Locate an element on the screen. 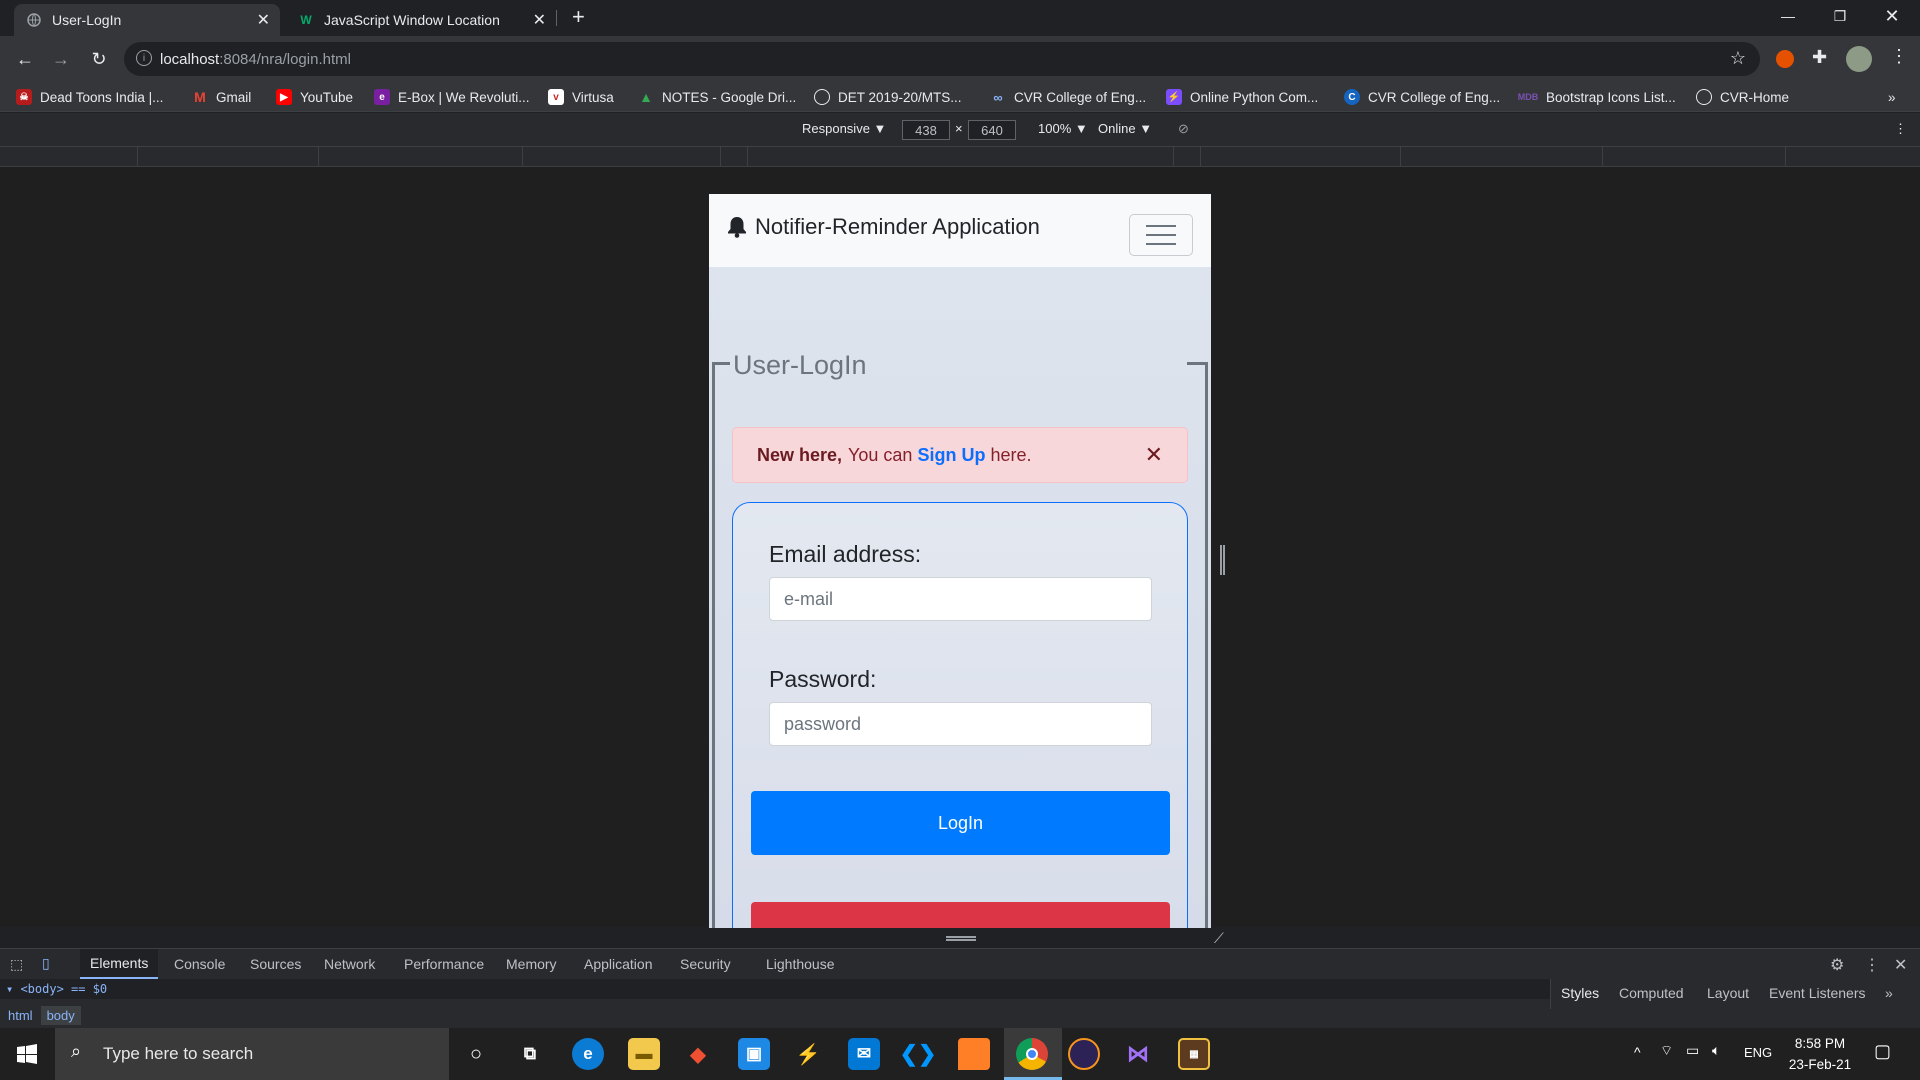 This screenshot has height=1080, width=1920. notifications-icon: ▢ is located at coordinates (1882, 1051).